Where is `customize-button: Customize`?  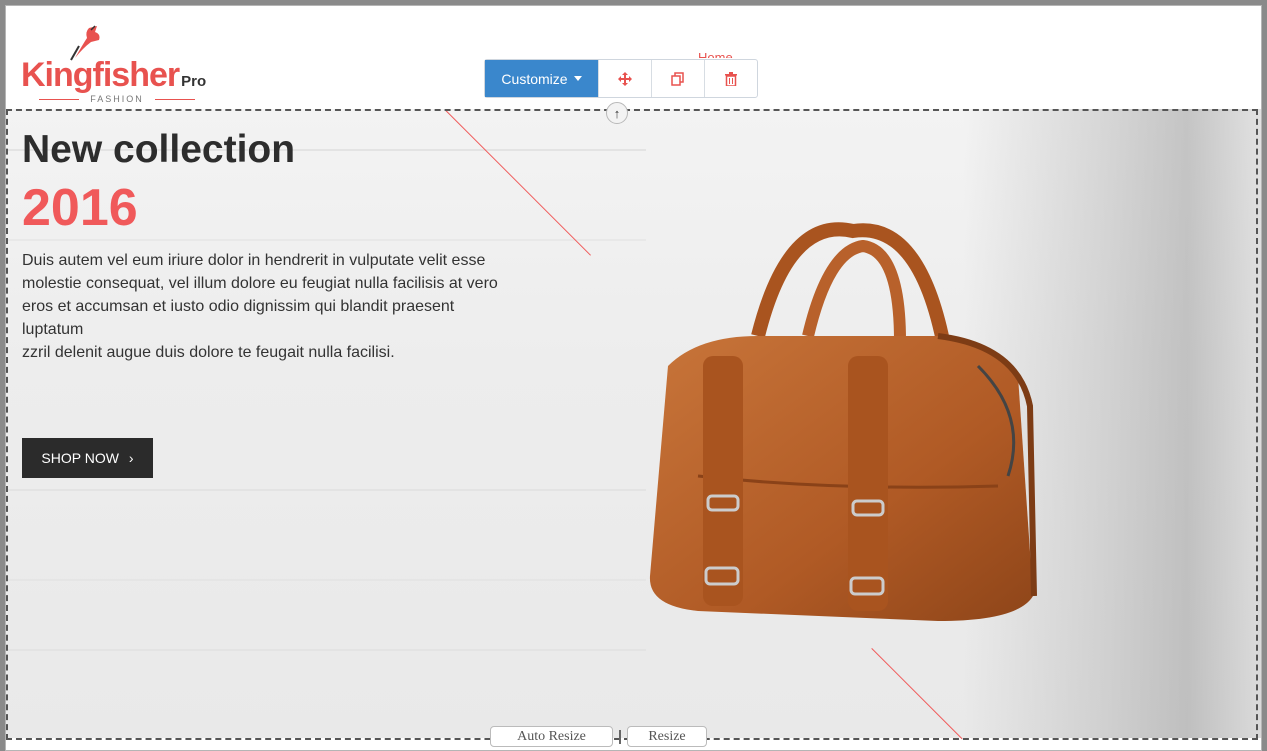
customize-button: Customize is located at coordinates (541, 78).